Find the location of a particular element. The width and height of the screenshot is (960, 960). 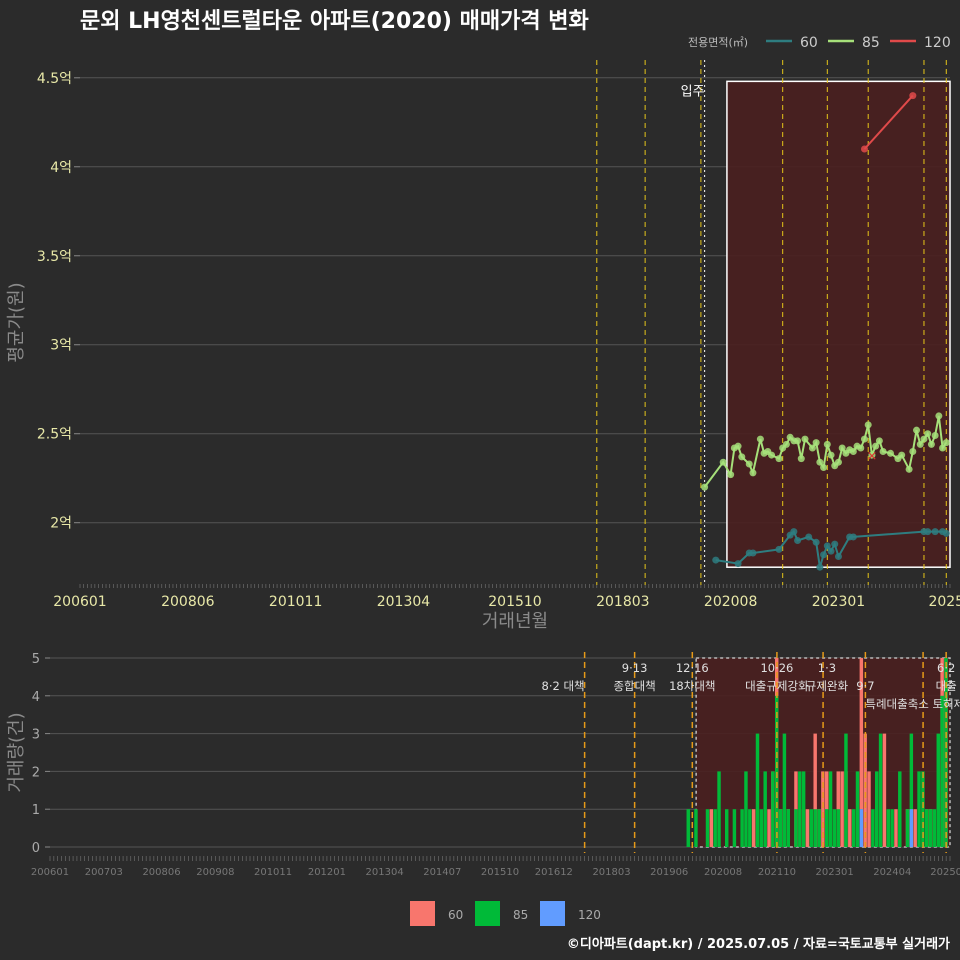

price-marker: × is located at coordinates (871, 456).